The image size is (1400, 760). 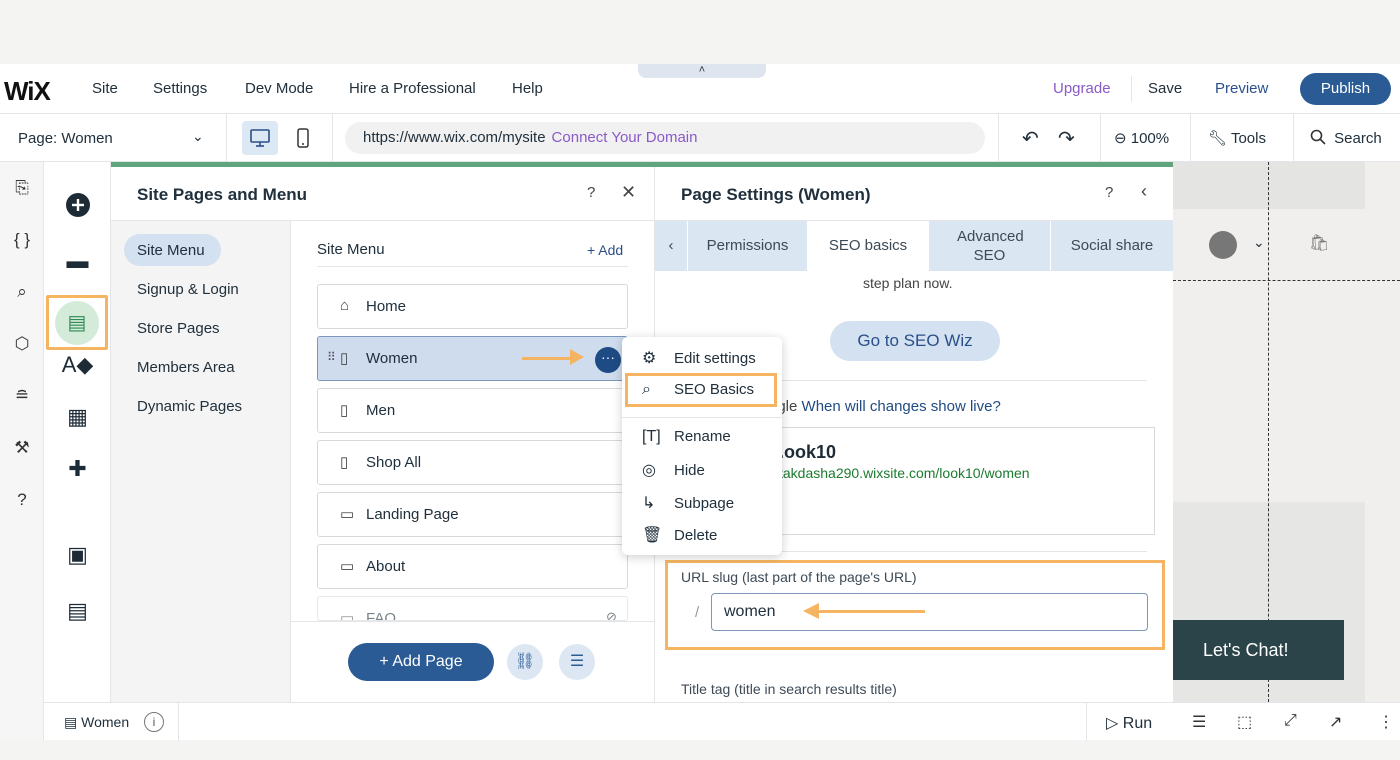 What do you see at coordinates (1223, 245) in the screenshot?
I see `avatar` at bounding box center [1223, 245].